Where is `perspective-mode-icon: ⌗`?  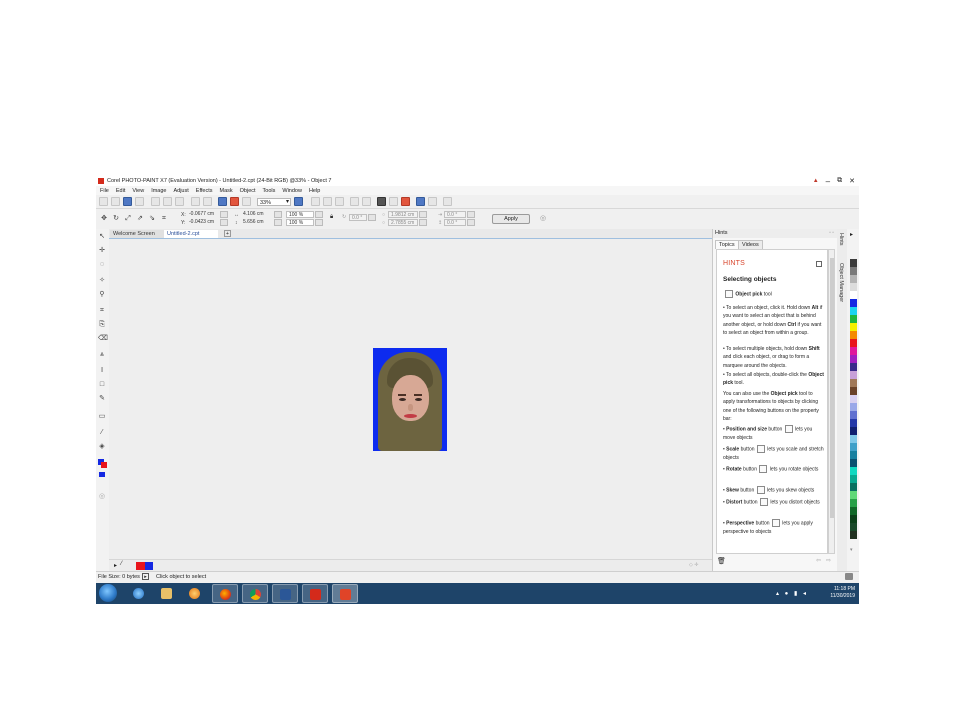
perspective-mode-icon: ⌗ is located at coordinates (164, 219).